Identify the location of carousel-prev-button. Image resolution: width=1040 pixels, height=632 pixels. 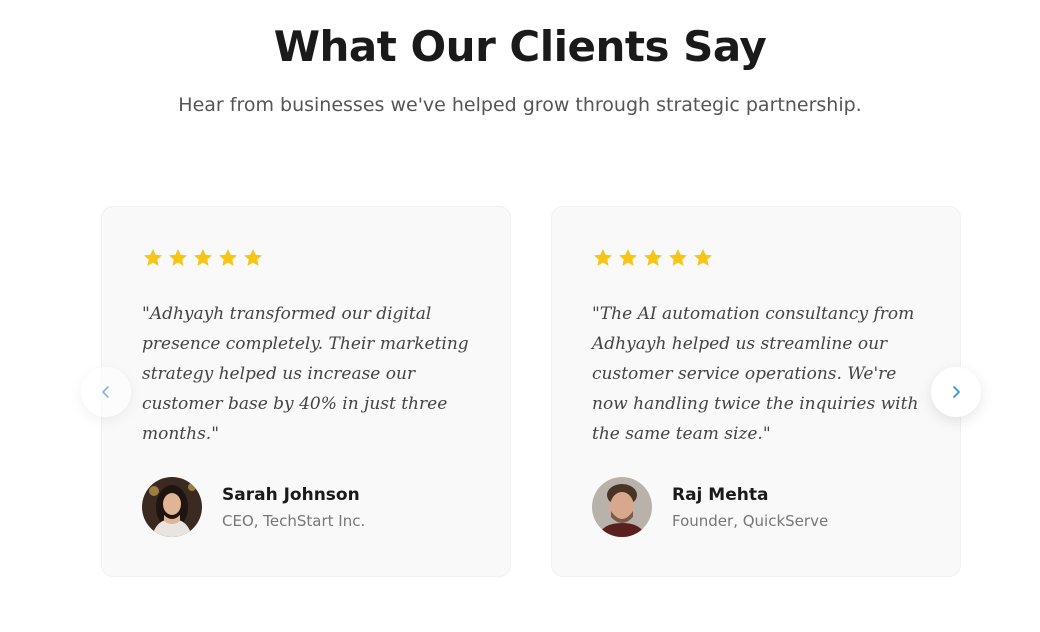
(106, 392).